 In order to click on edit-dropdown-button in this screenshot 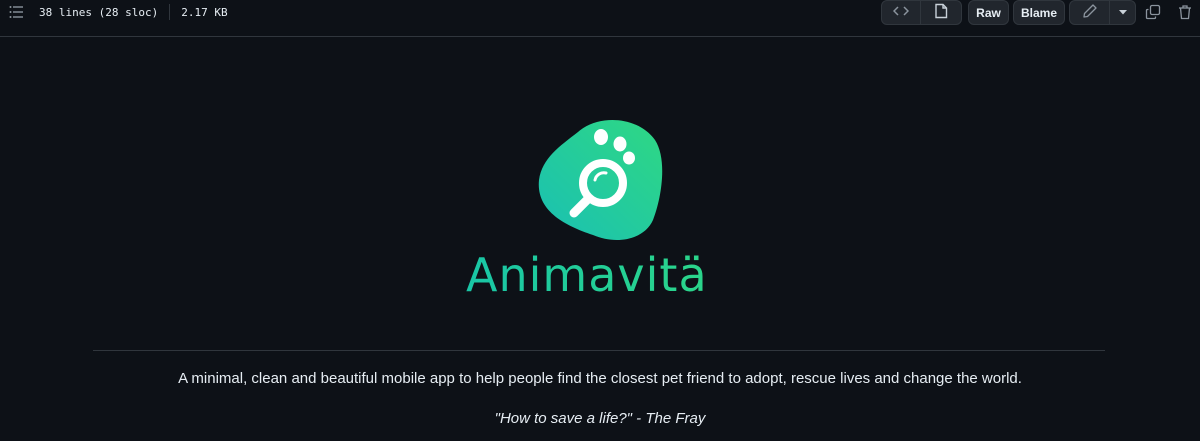, I will do `click(1122, 12)`.